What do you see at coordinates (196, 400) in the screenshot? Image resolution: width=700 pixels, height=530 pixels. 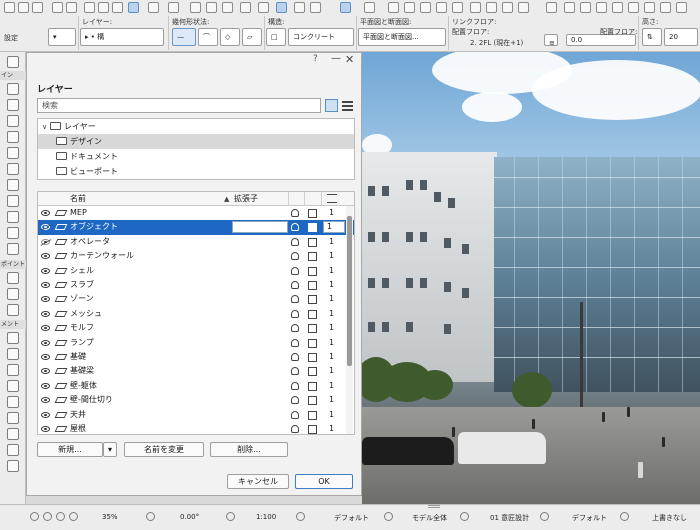 I see `table-row: 壁-間仕切り 1` at bounding box center [196, 400].